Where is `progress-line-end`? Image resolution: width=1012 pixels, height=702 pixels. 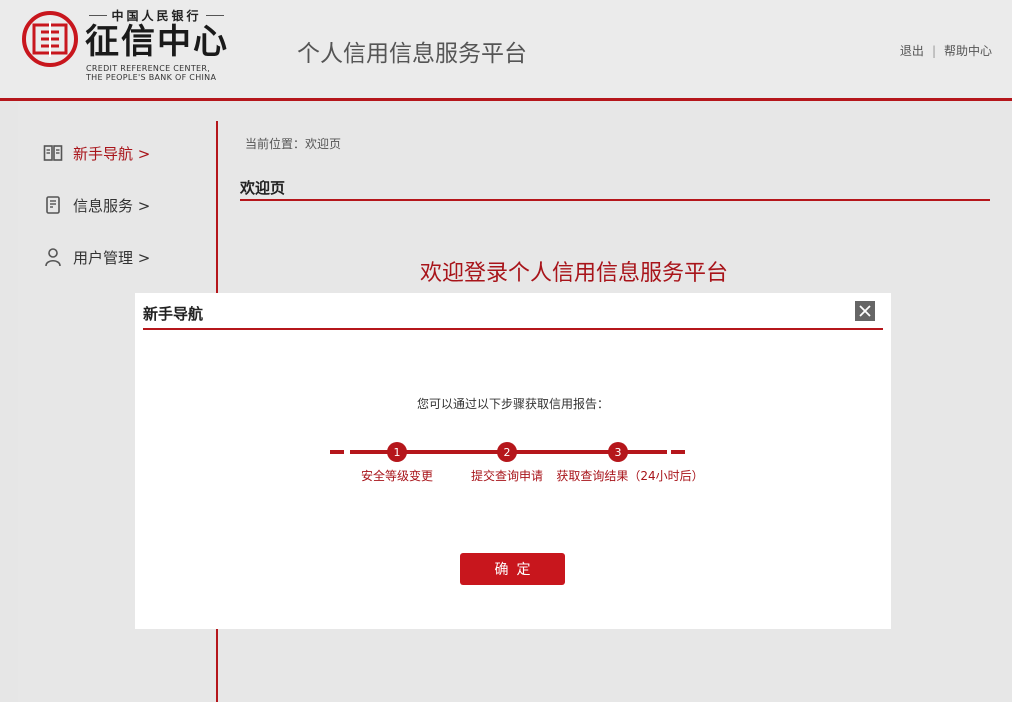 progress-line-end is located at coordinates (678, 452).